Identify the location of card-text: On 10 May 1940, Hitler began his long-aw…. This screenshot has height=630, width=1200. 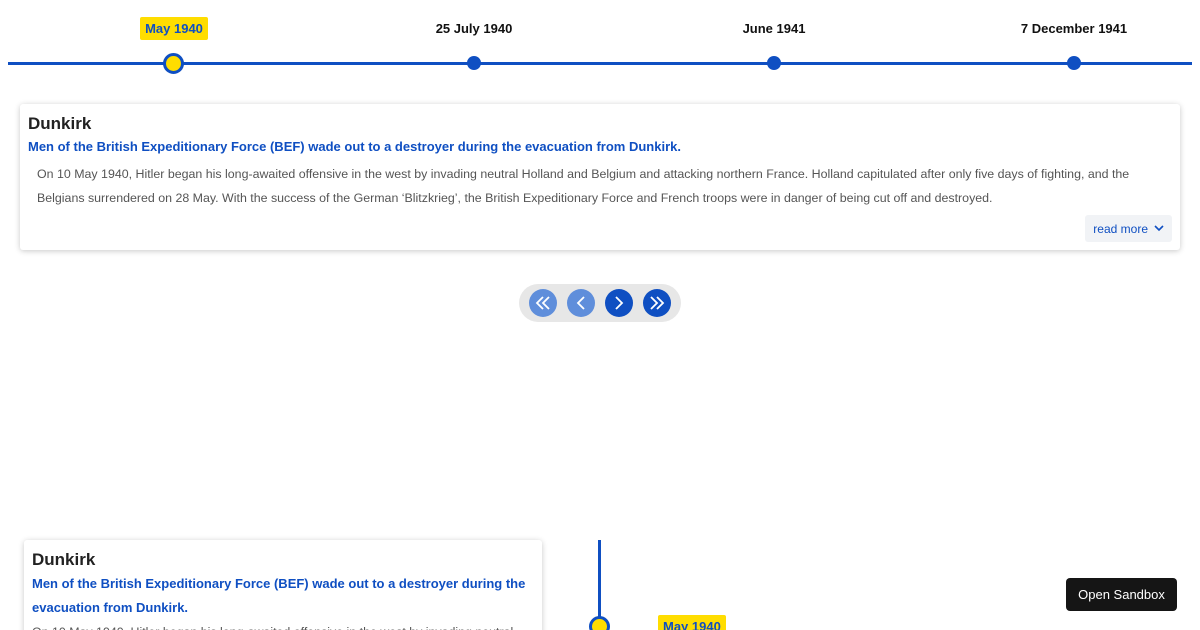
(583, 186).